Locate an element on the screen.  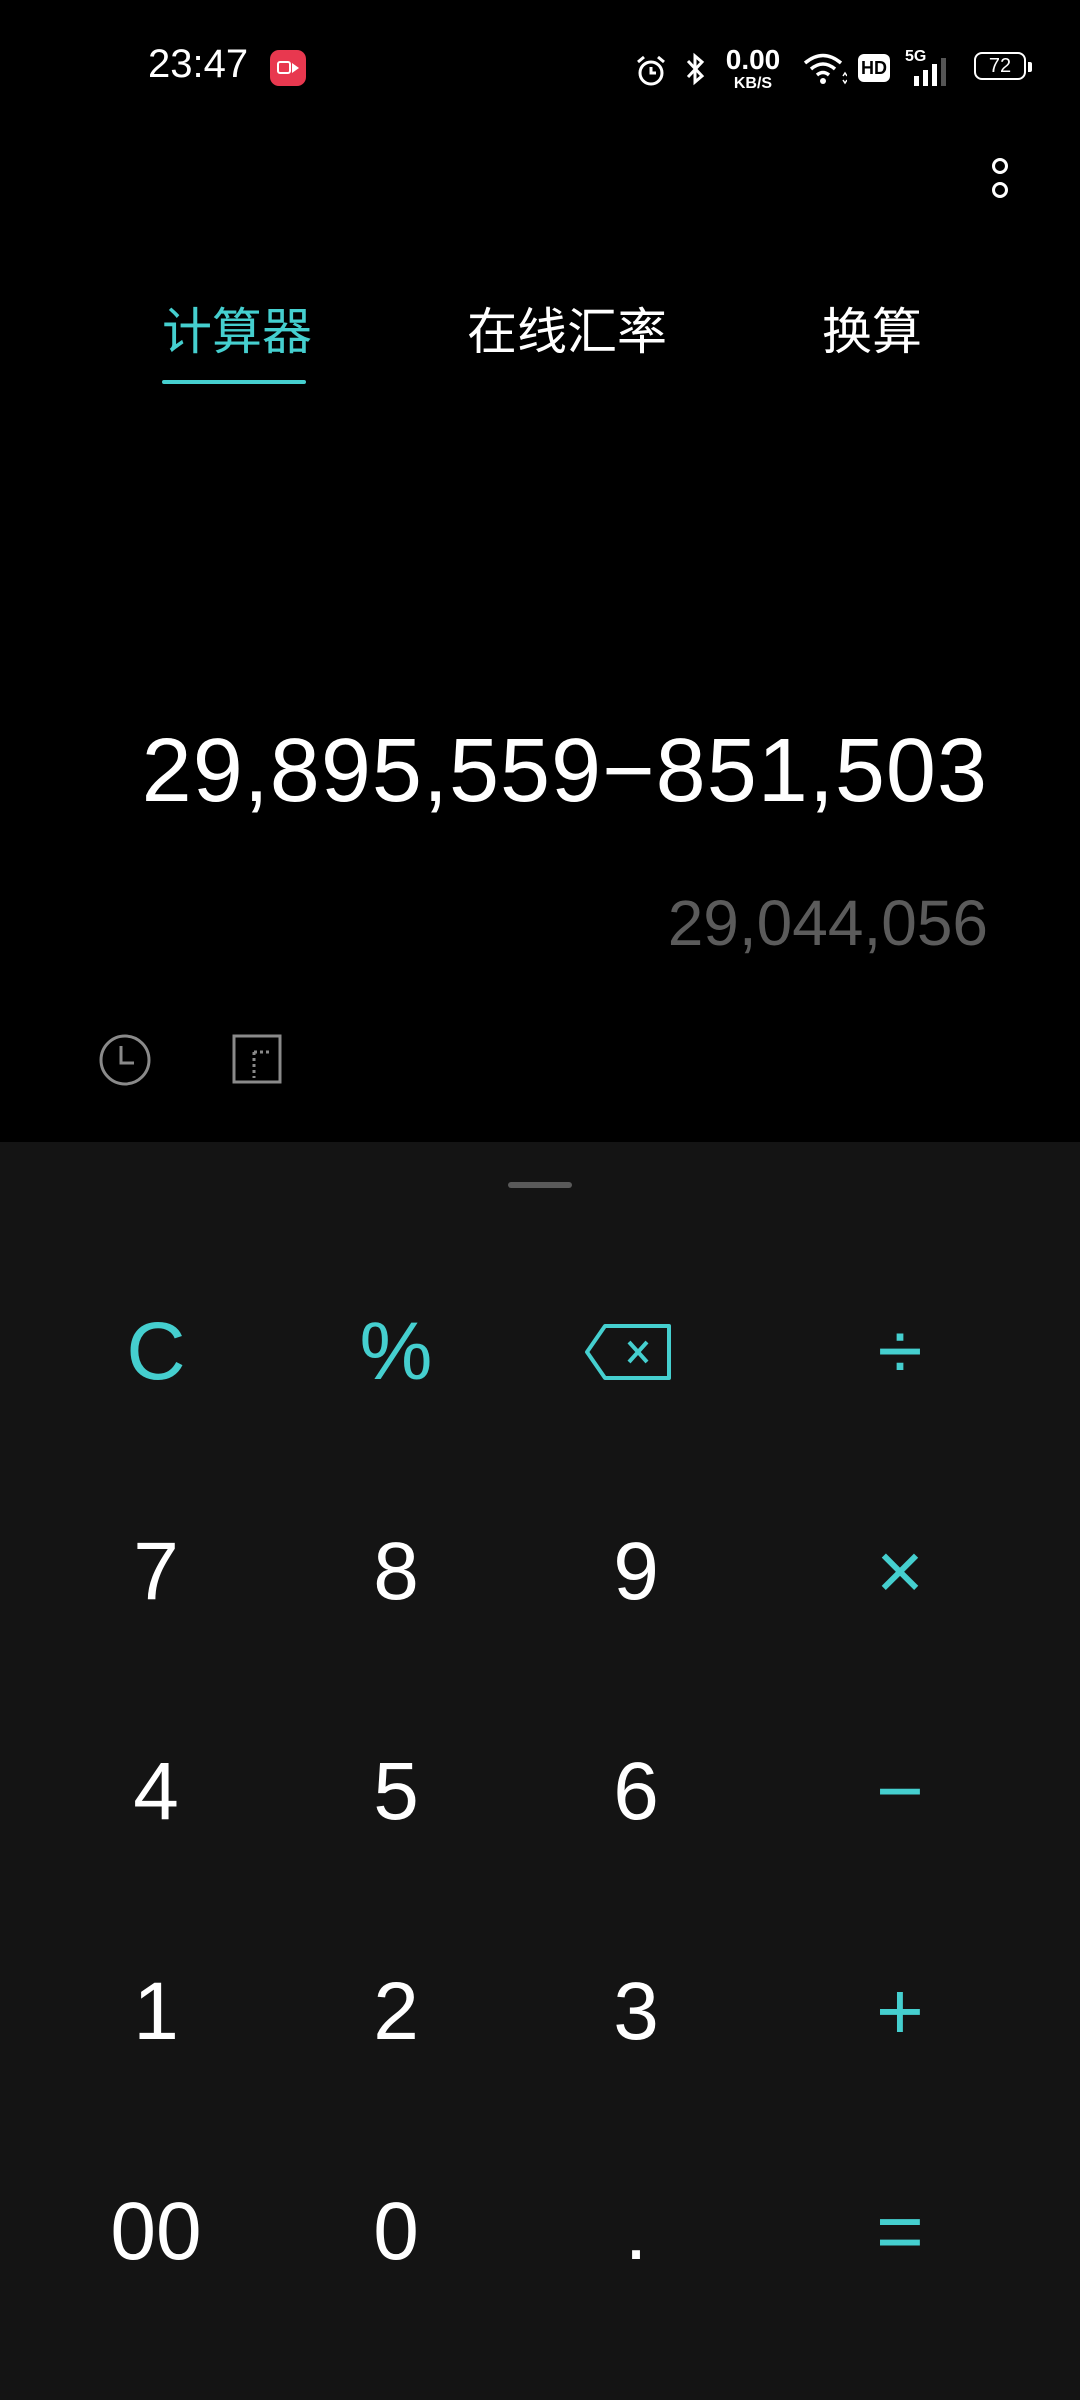
battery-icon: 72 is located at coordinates (1003, 66).